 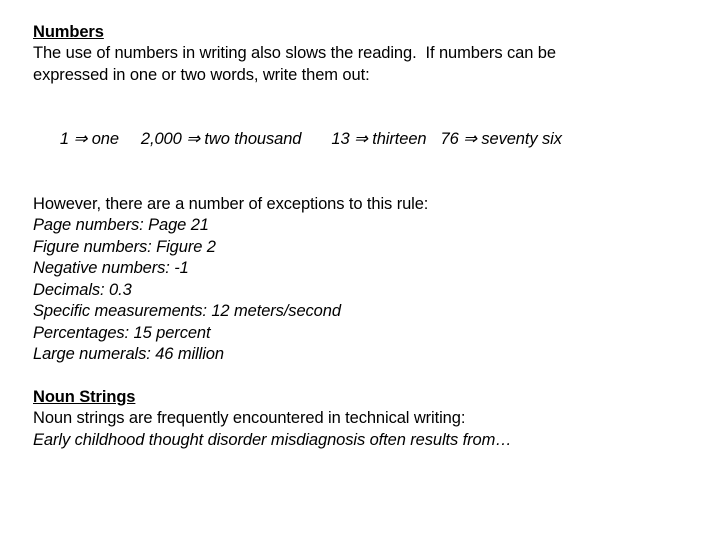 I want to click on number-example-2-numeral: 2,000, so click(x=161, y=139).